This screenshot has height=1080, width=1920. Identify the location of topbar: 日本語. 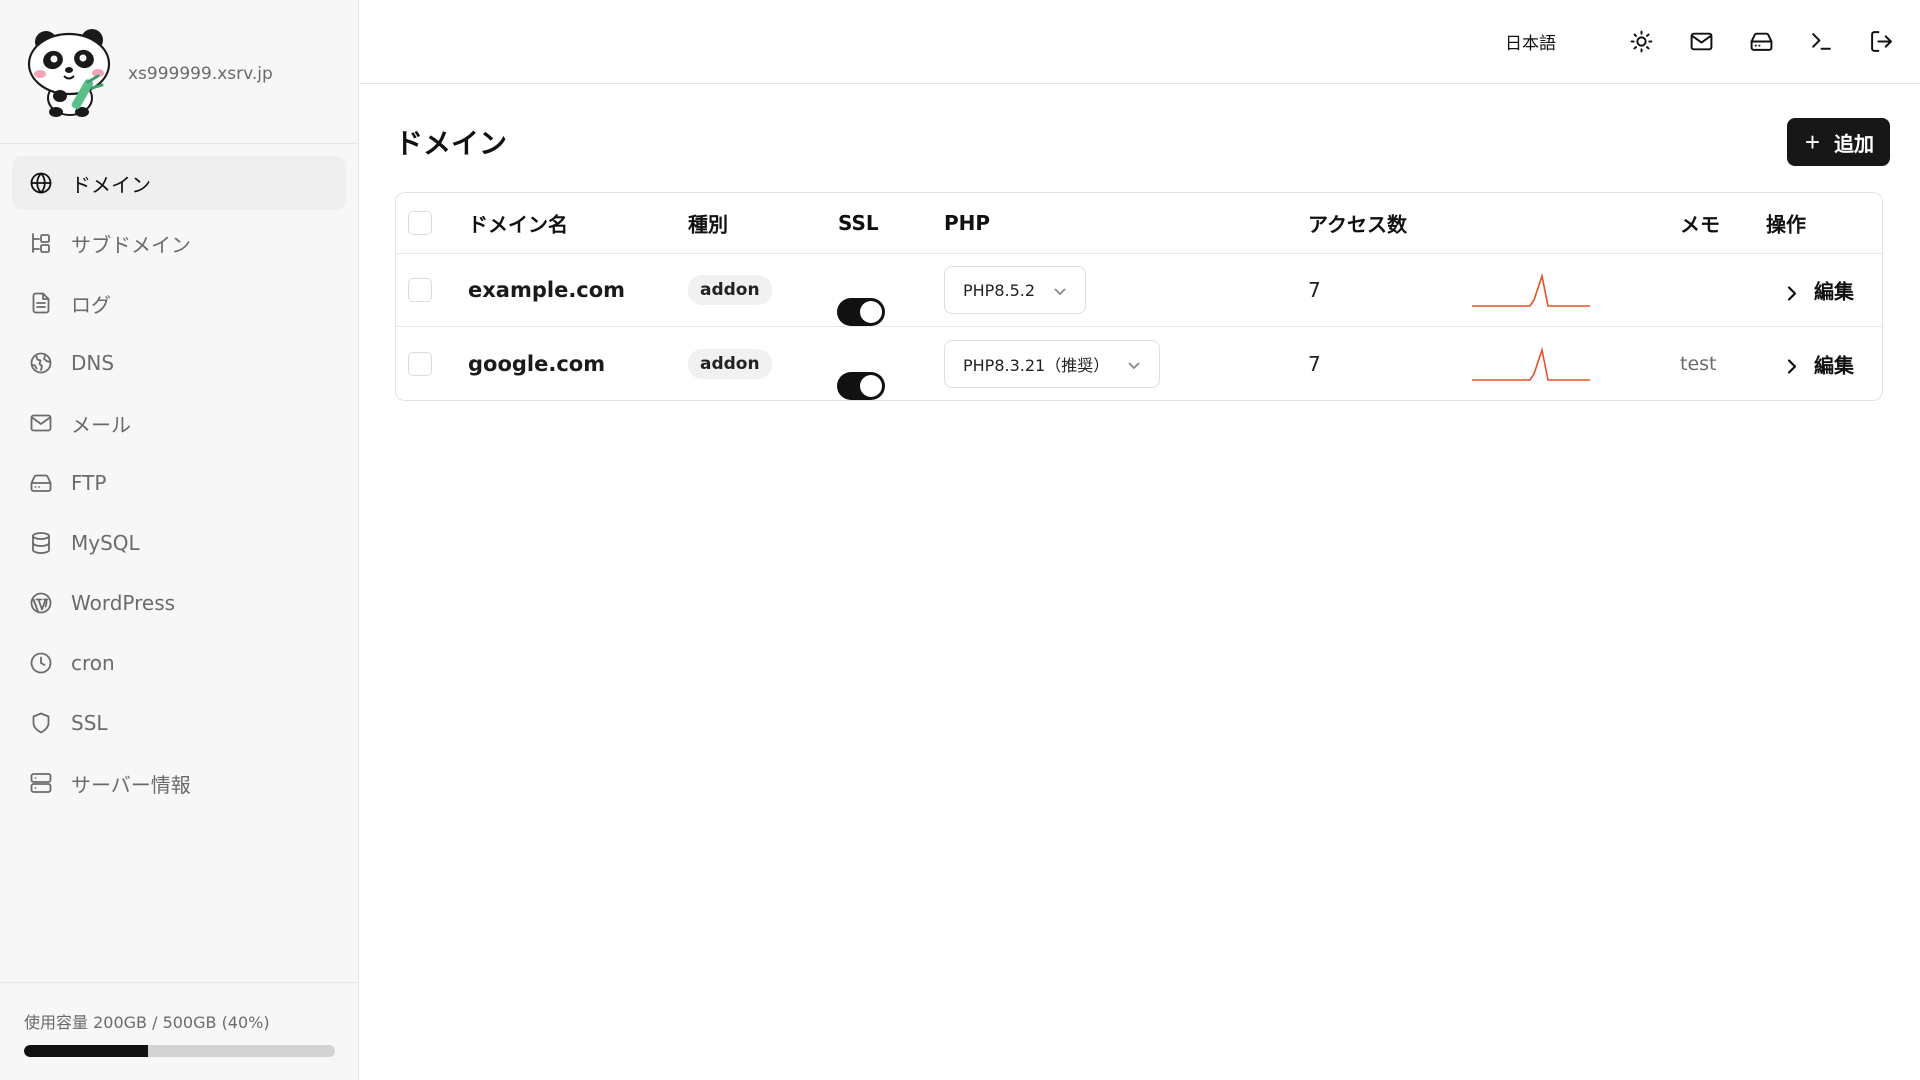
(1139, 42).